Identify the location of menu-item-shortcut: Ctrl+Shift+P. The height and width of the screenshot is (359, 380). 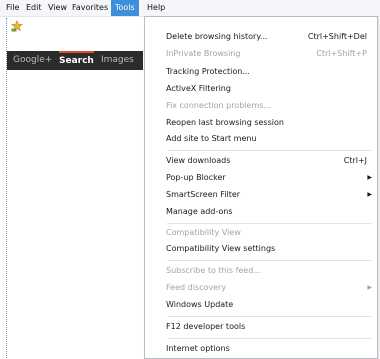
(341, 53).